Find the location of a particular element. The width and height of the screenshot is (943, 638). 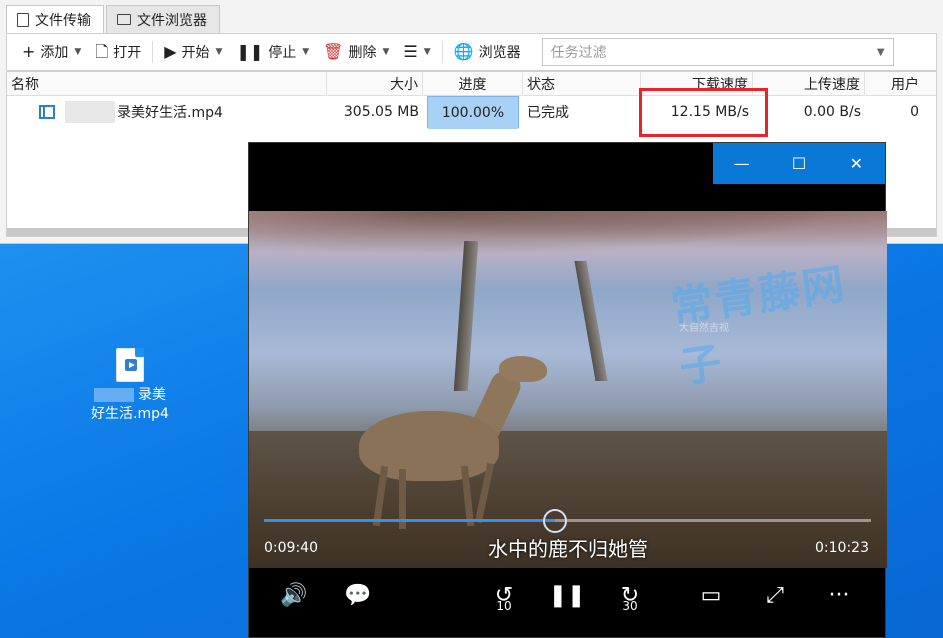

rewind-button: ↺ 10 is located at coordinates (504, 598).